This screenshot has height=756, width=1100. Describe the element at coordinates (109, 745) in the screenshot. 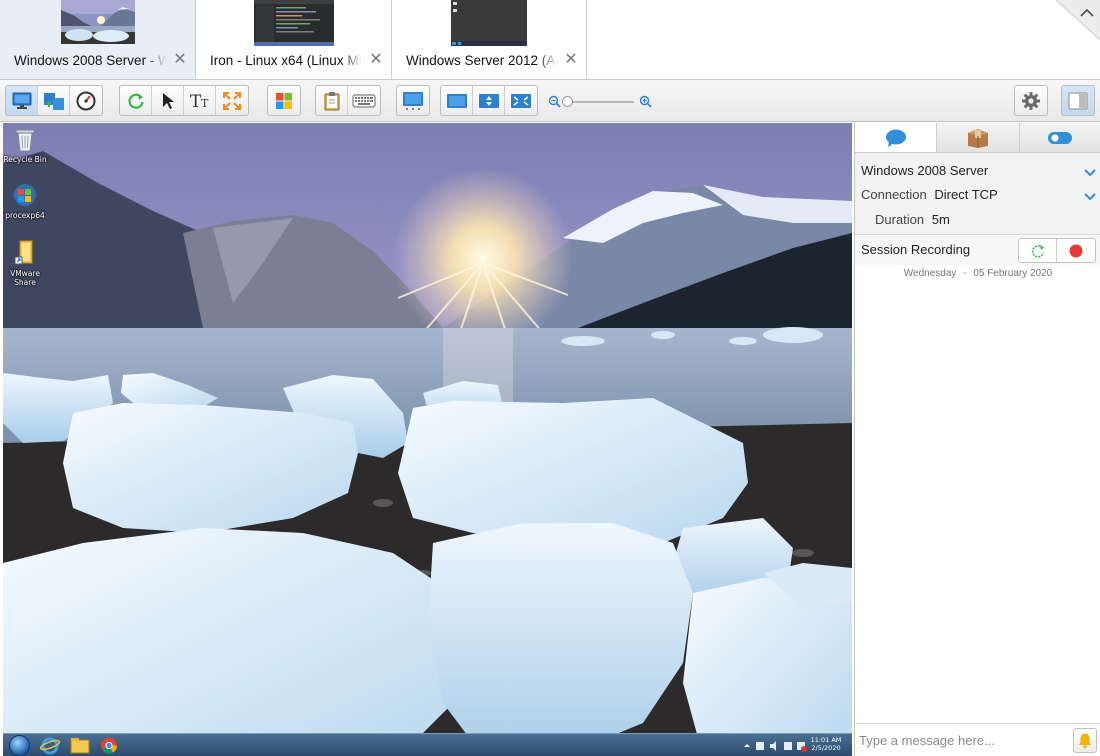

I see `chrome-icon` at that location.